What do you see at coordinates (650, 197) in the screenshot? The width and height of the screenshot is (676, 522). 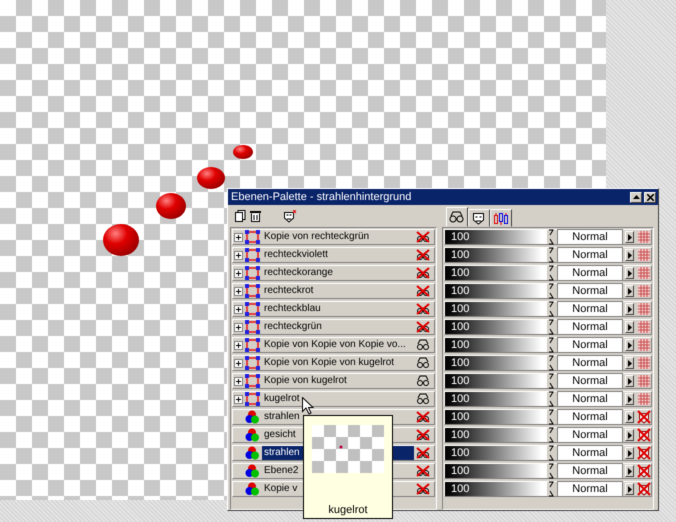 I see `close-button` at bounding box center [650, 197].